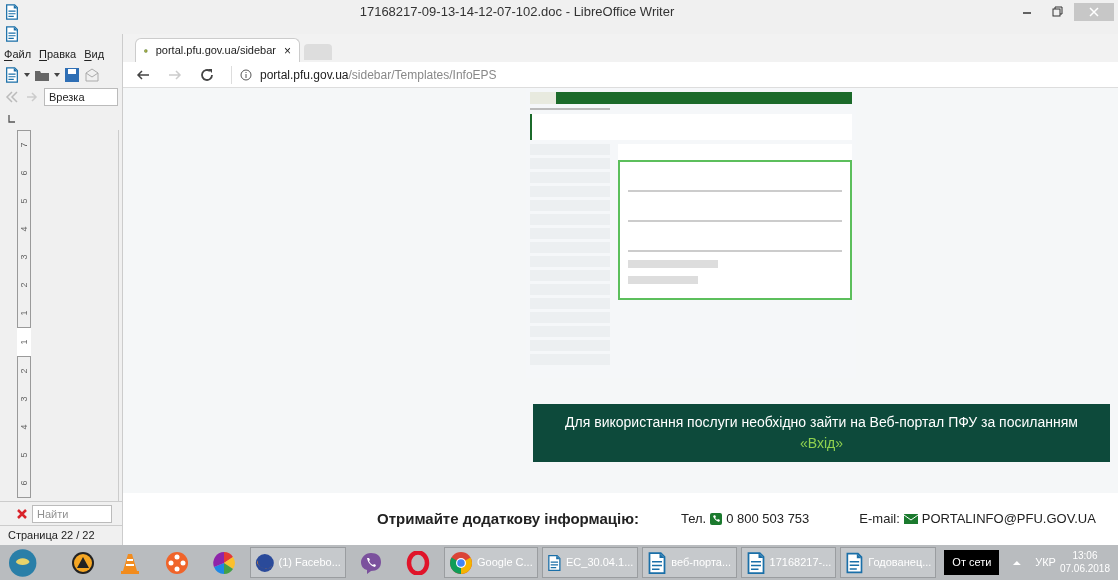 The width and height of the screenshot is (1118, 580). What do you see at coordinates (22, 513) in the screenshot?
I see `close-icon` at bounding box center [22, 513].